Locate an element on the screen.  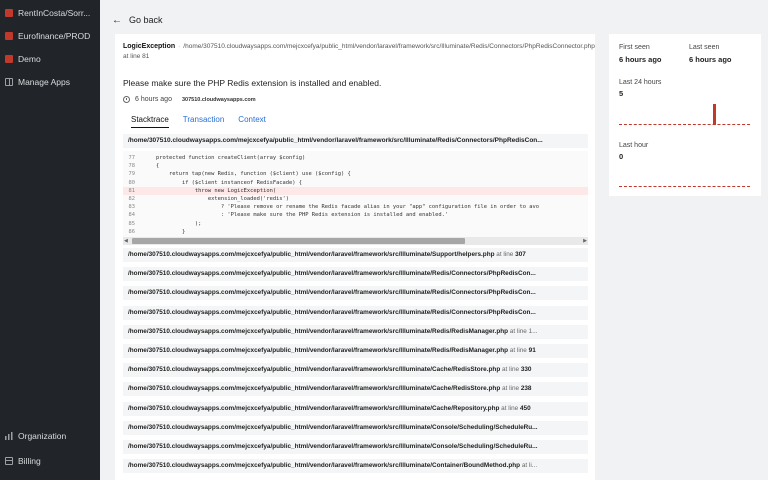
line-number: 84 is located at coordinates (132, 215).